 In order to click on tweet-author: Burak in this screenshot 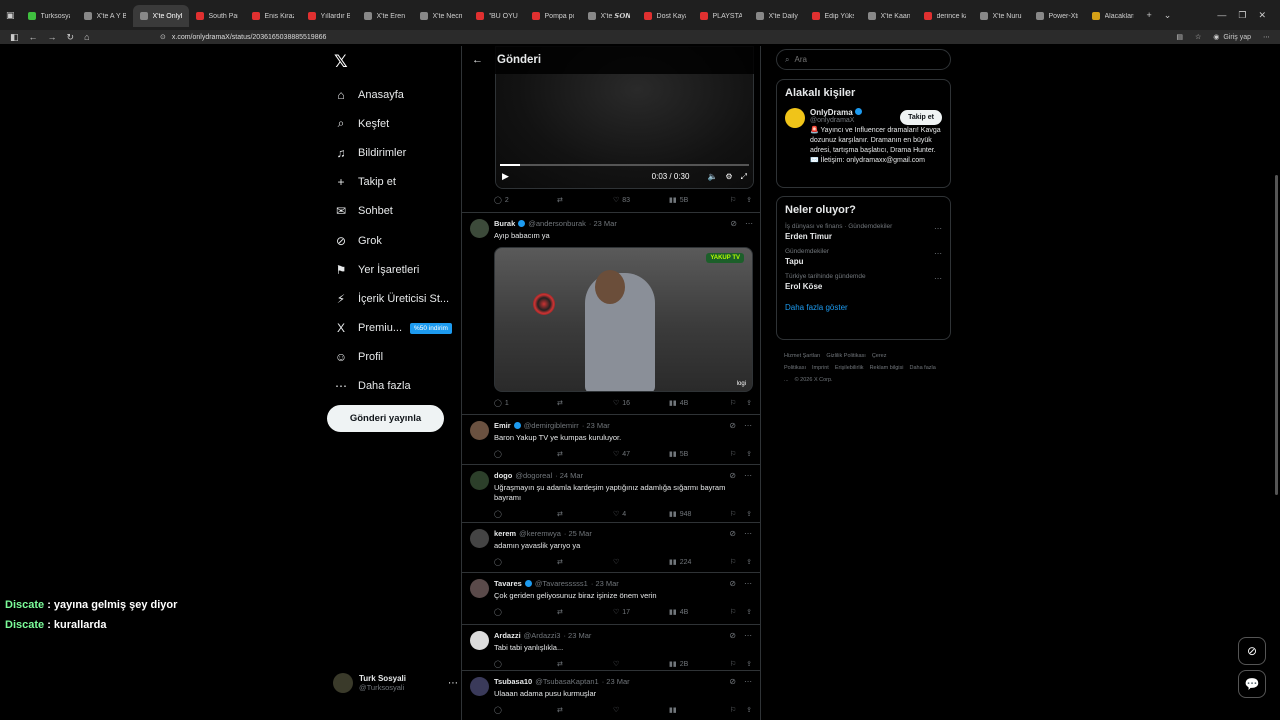, I will do `click(504, 223)`.